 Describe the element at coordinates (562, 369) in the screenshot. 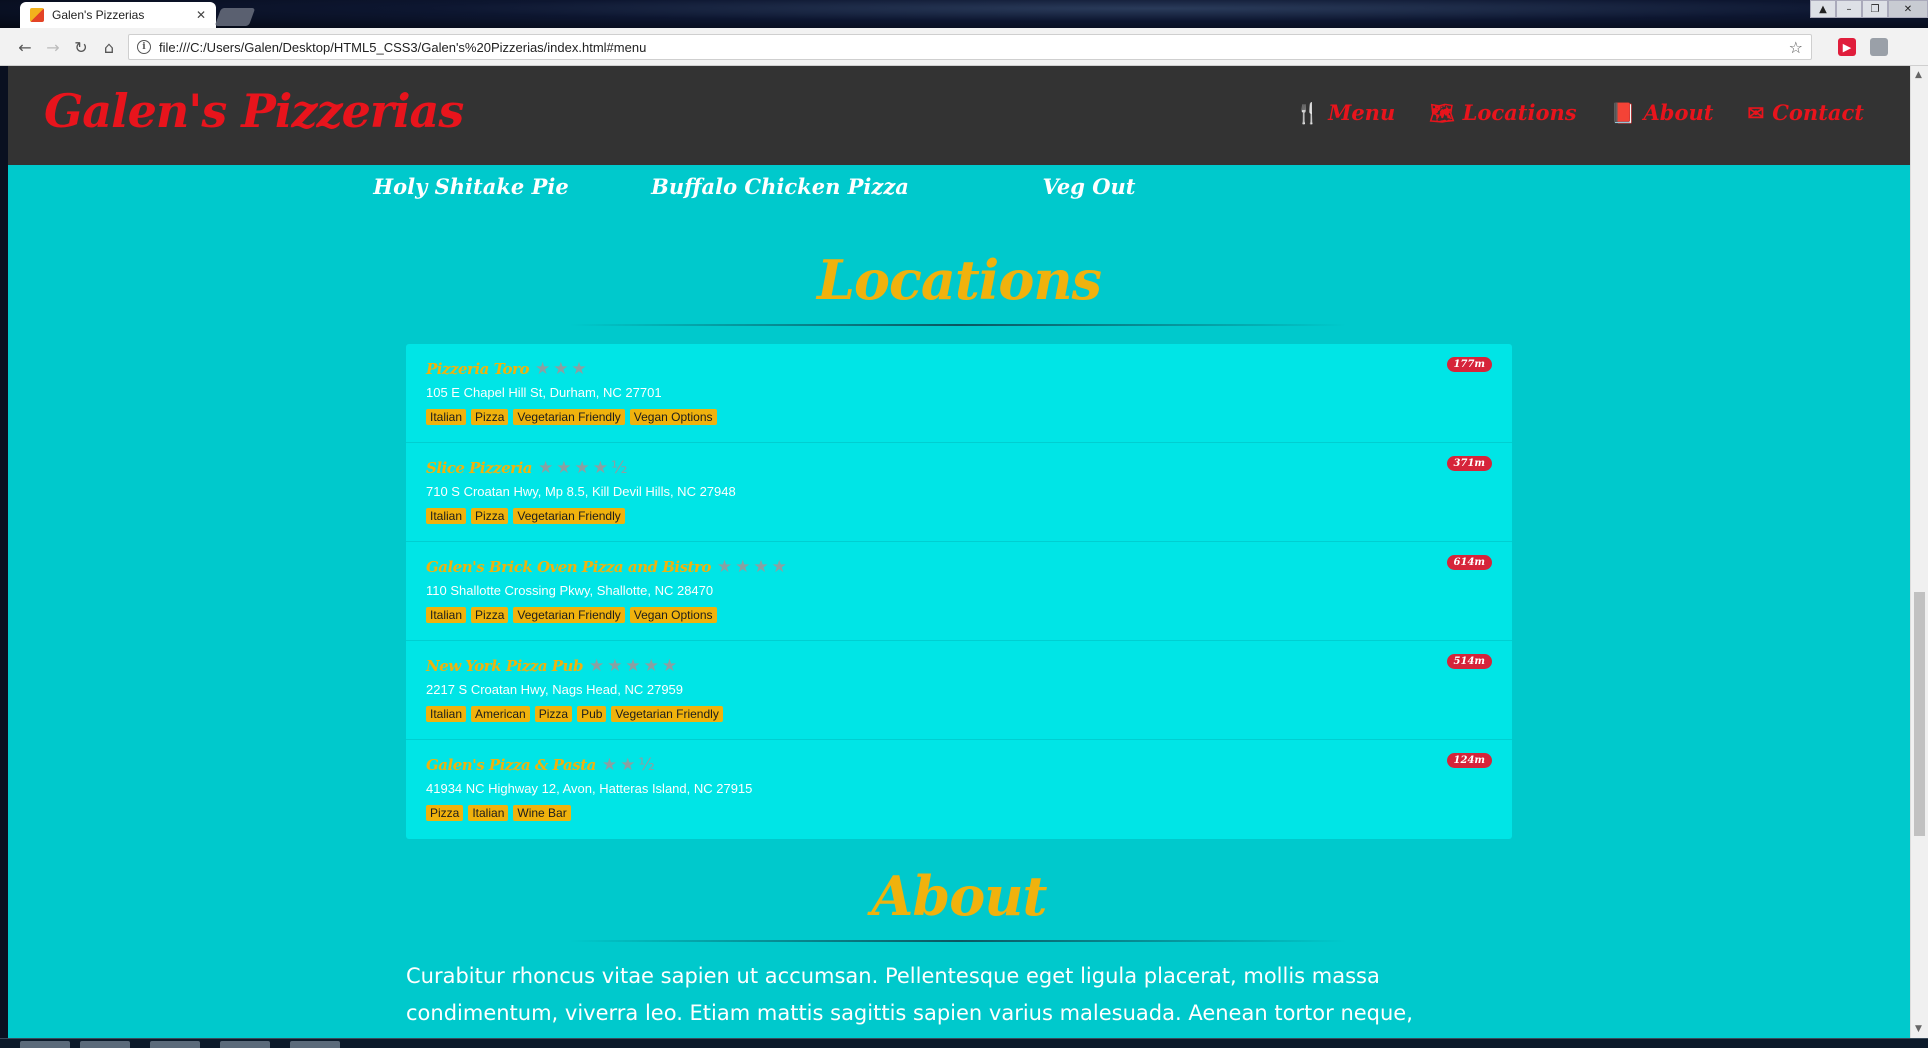

I see `star-rating-icon: ★★★` at that location.